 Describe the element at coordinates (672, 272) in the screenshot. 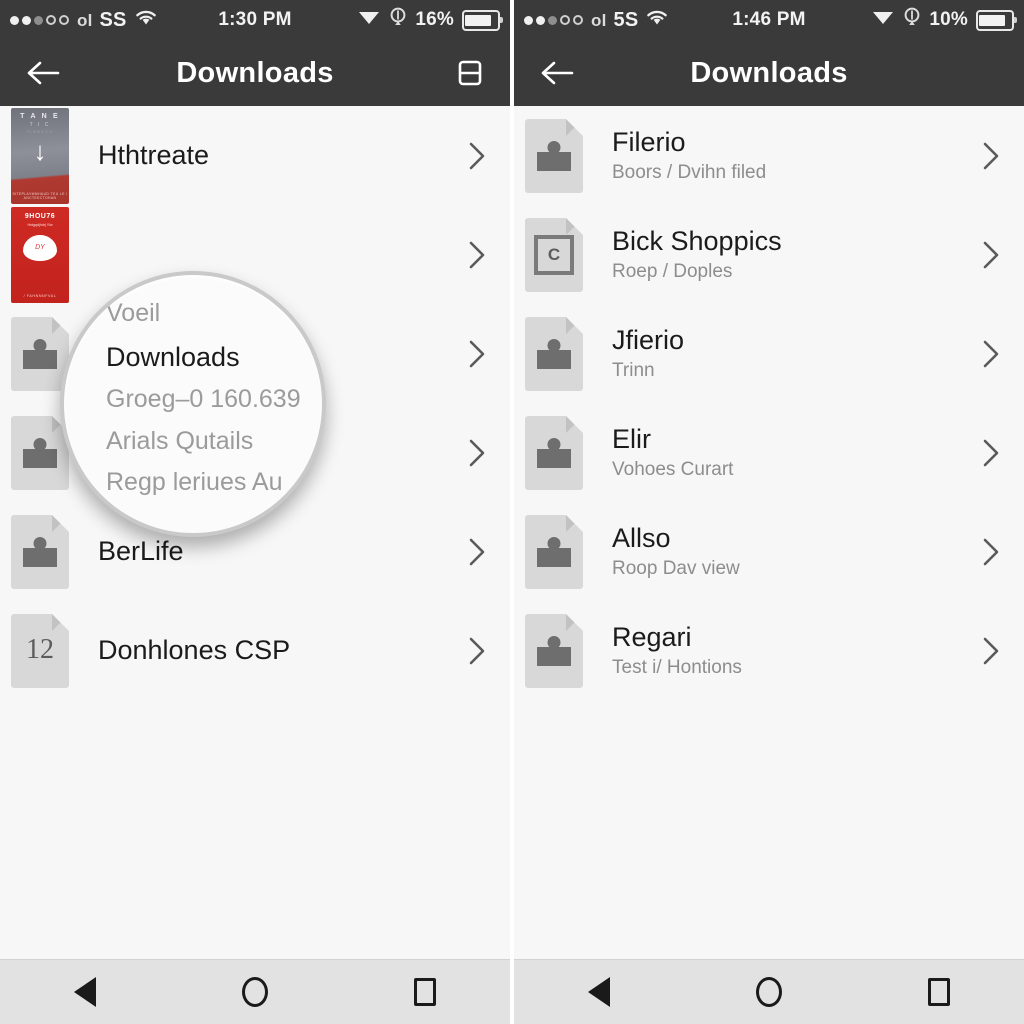

I see `list-item-subtitle: Roep / Doples` at that location.